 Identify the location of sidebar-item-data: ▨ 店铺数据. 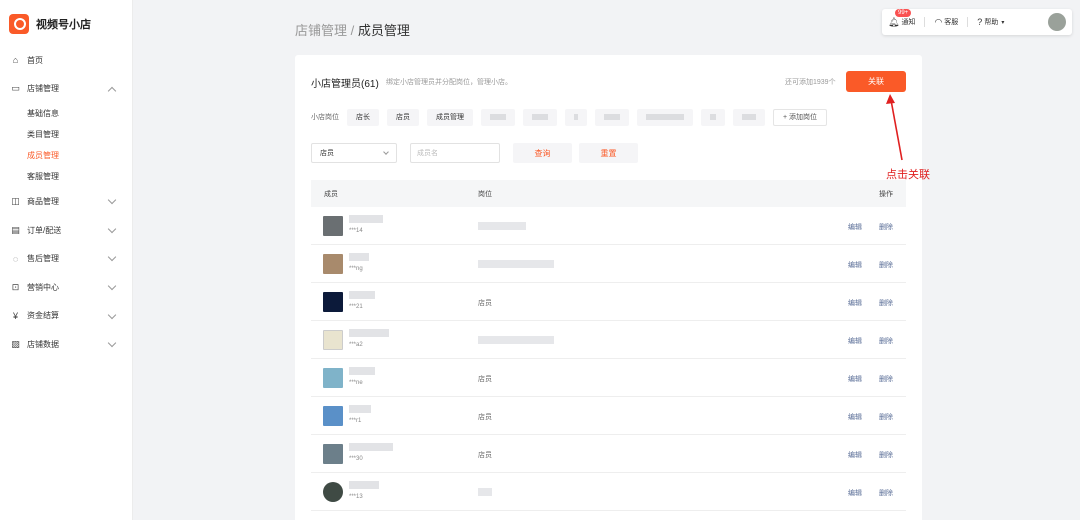
(66, 344).